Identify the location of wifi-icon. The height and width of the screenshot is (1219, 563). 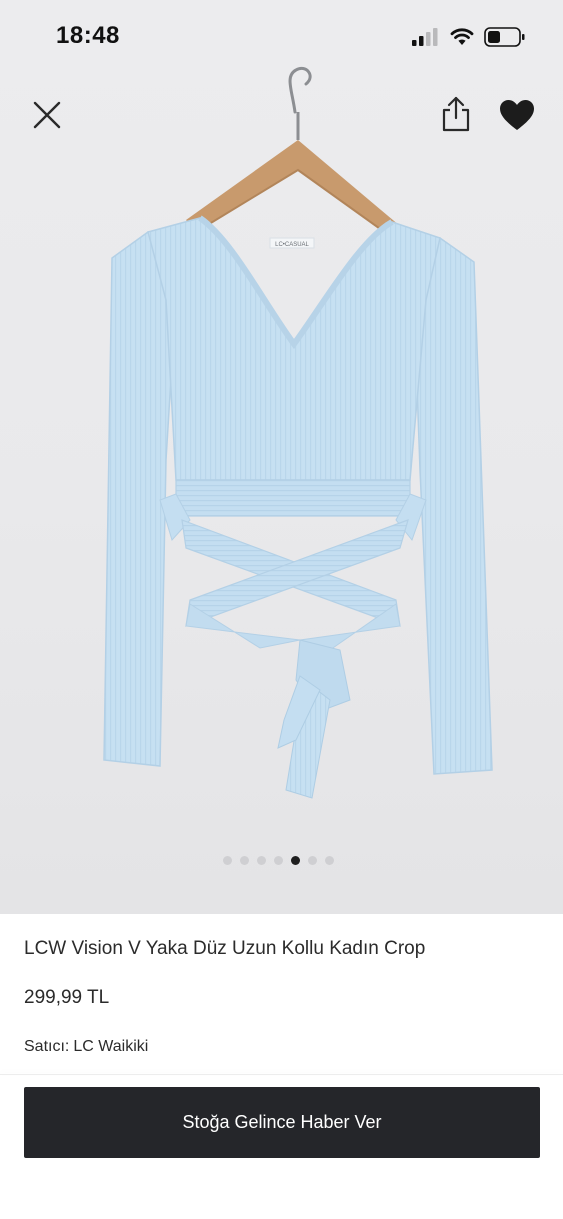
(462, 36).